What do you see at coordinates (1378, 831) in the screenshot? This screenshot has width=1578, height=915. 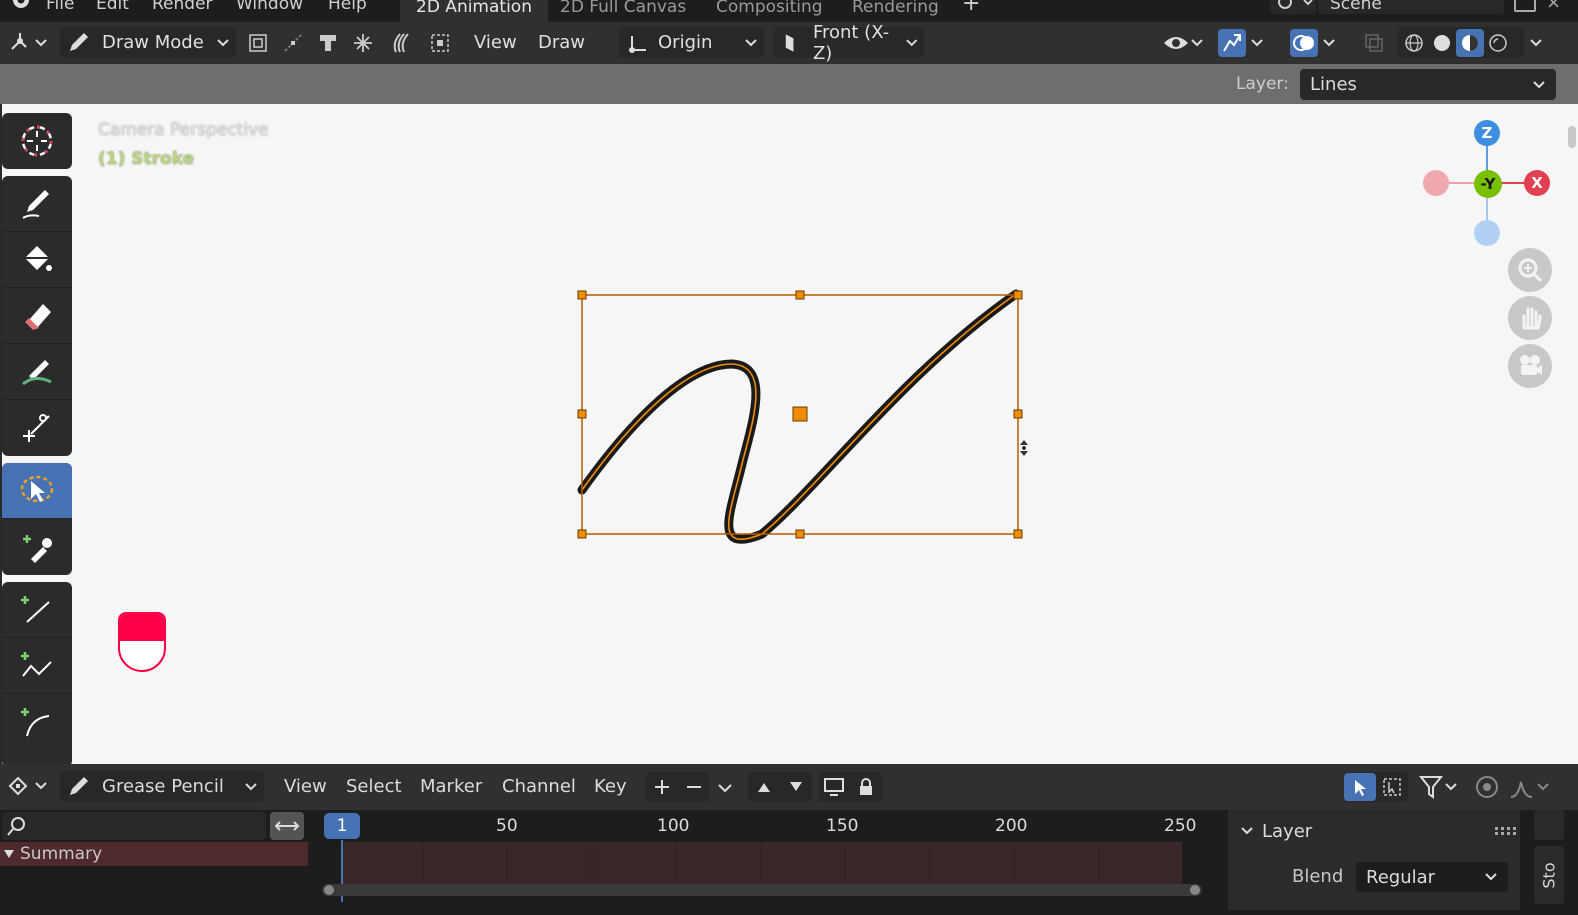 I see `layer-panel-header: Layer` at bounding box center [1378, 831].